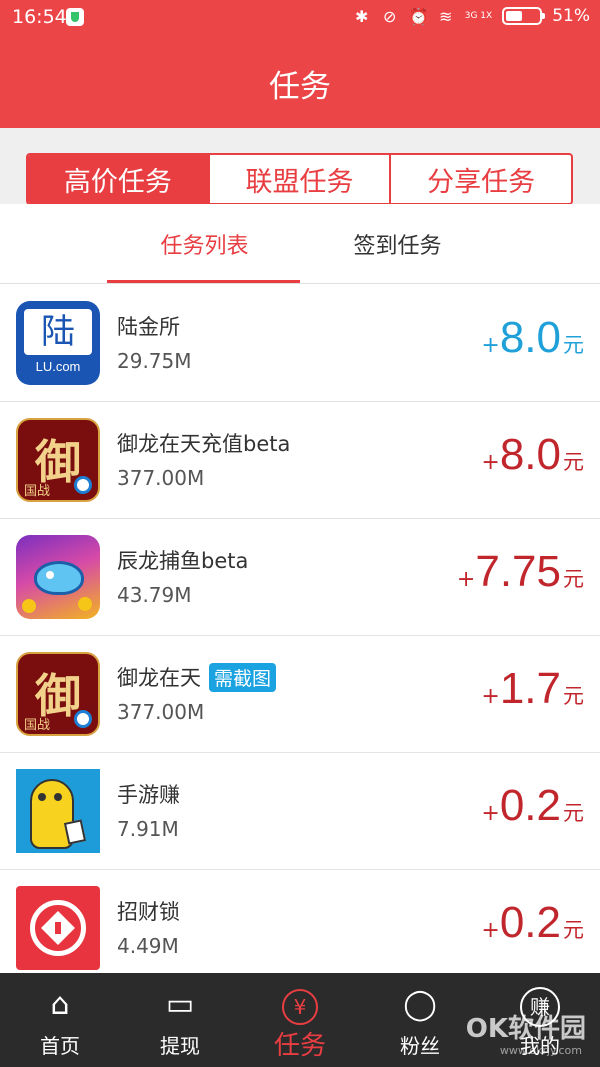  I want to click on task-name-text: 御龙在天充值beta, so click(204, 444).